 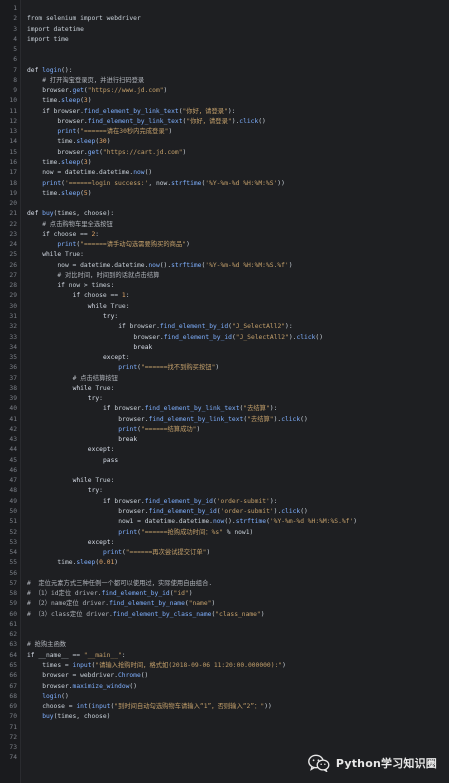 What do you see at coordinates (224, 9) in the screenshot?
I see `code-line: 1` at bounding box center [224, 9].